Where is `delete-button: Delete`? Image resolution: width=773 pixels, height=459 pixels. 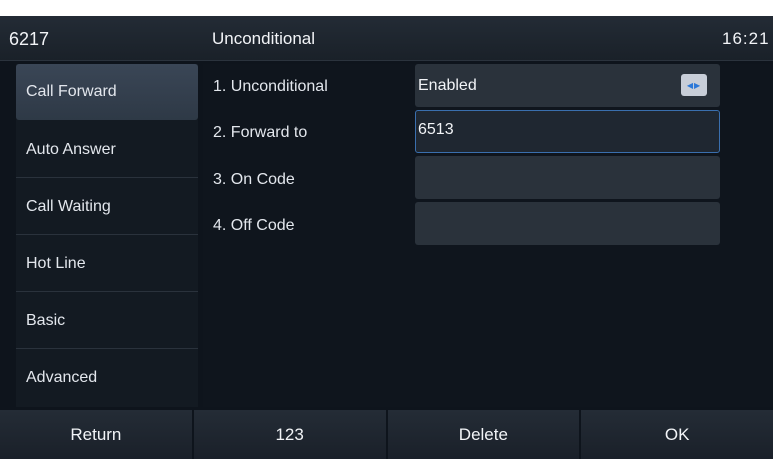 delete-button: Delete is located at coordinates (483, 434).